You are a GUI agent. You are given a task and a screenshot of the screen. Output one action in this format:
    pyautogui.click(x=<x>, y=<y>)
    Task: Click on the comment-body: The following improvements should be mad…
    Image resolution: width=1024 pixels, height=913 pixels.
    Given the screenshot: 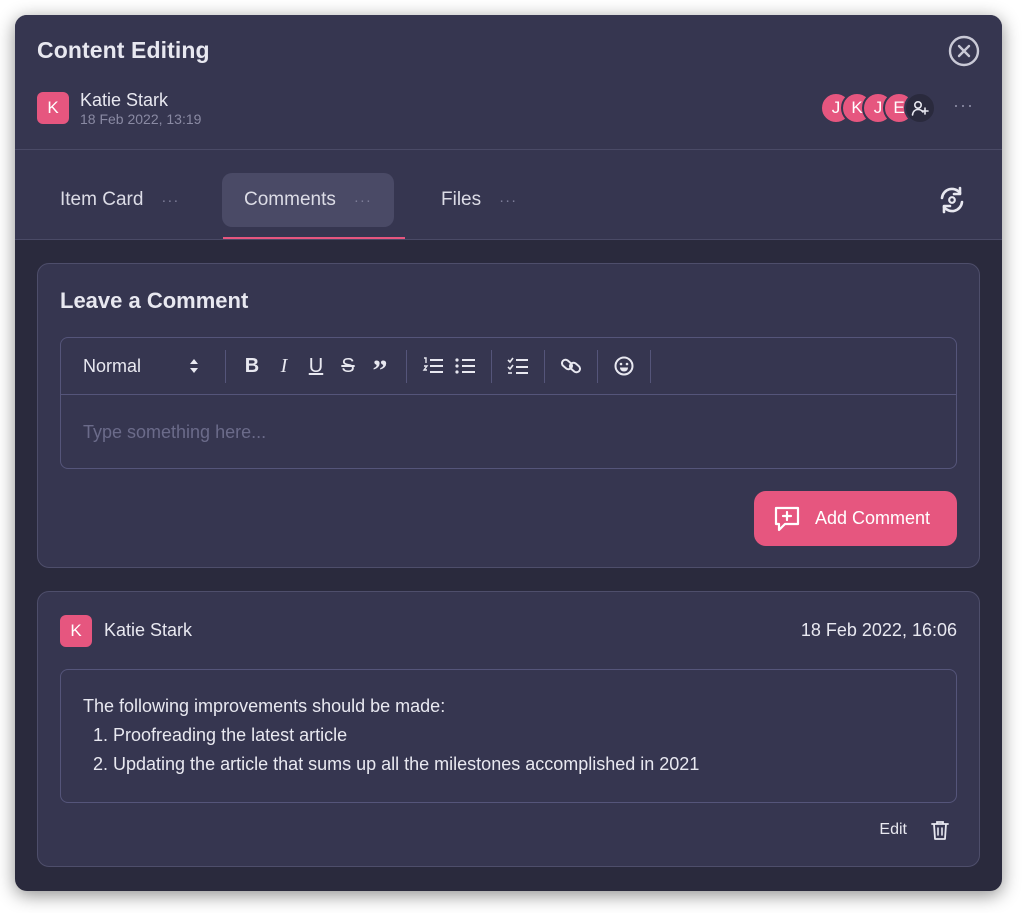 What is the action you would take?
    pyautogui.click(x=508, y=736)
    